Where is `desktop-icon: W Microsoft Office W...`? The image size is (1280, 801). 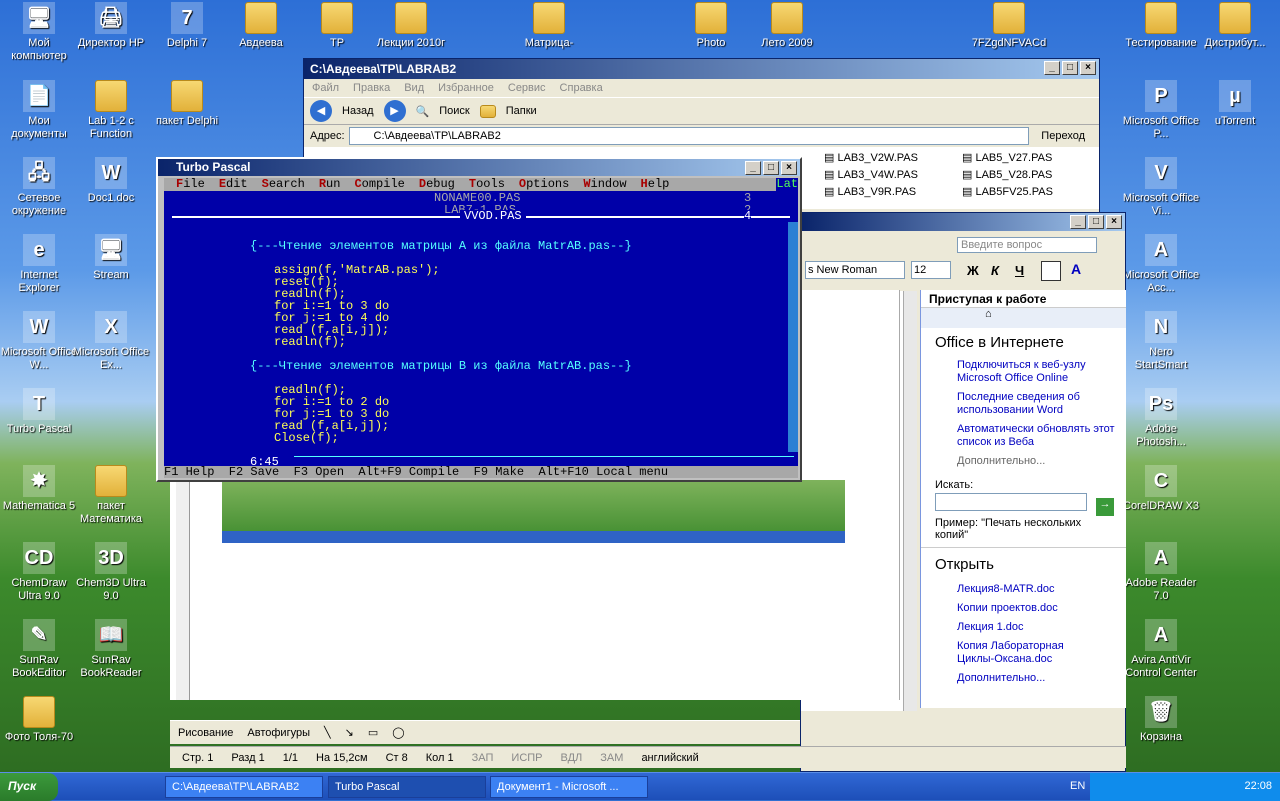 desktop-icon: W Microsoft Office W... is located at coordinates (39, 341).